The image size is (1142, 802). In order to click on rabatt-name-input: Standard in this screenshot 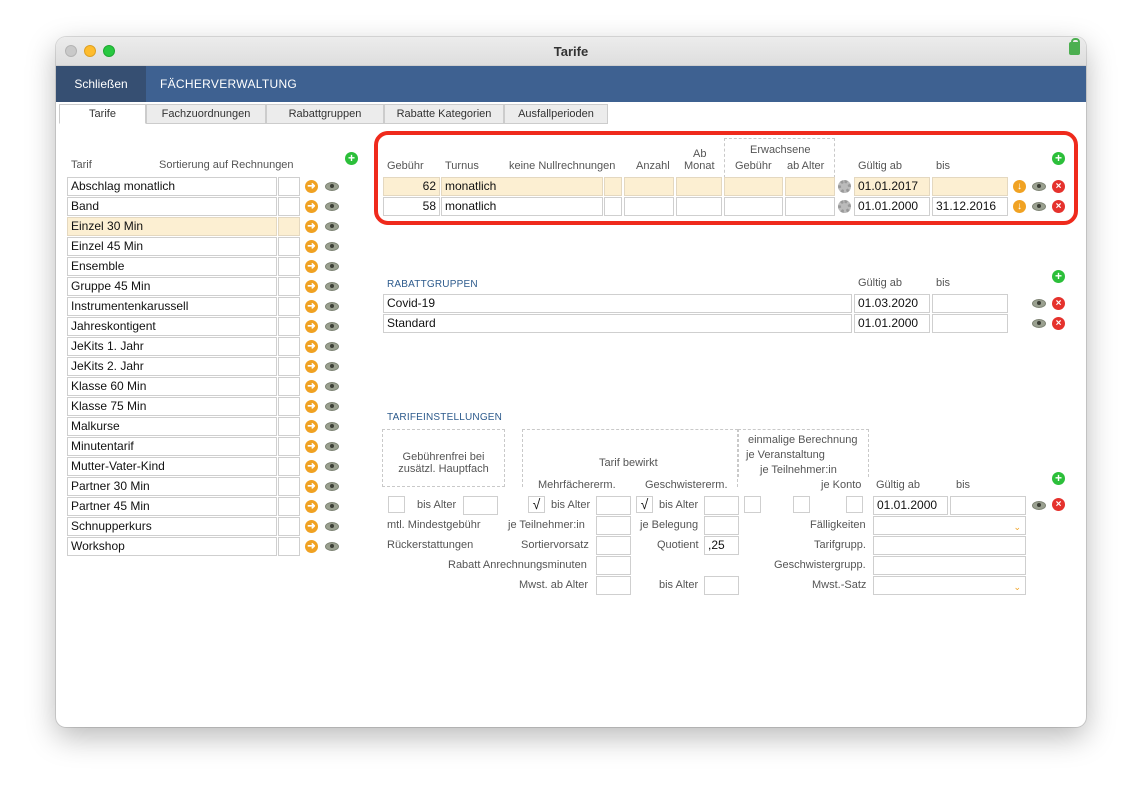, I will do `click(617, 323)`.